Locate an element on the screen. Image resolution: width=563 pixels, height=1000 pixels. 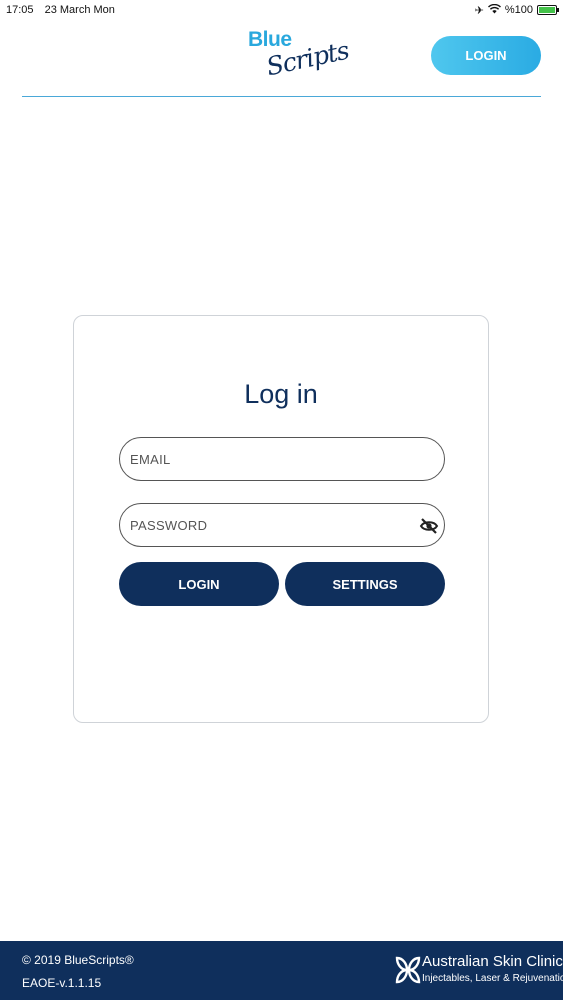
clinic-name: Australian Skin Clinics™ is located at coordinates (492, 961).